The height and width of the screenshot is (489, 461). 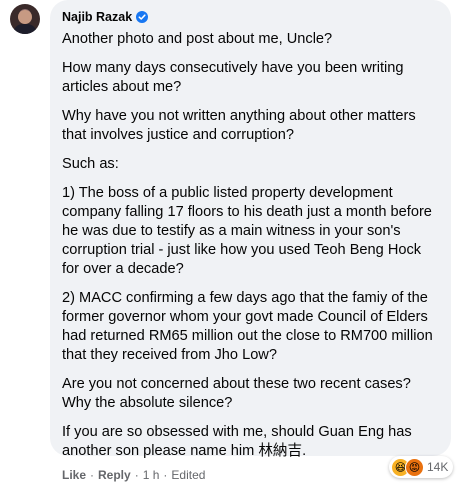 What do you see at coordinates (438, 467) in the screenshot?
I see `reaction-count: 14K` at bounding box center [438, 467].